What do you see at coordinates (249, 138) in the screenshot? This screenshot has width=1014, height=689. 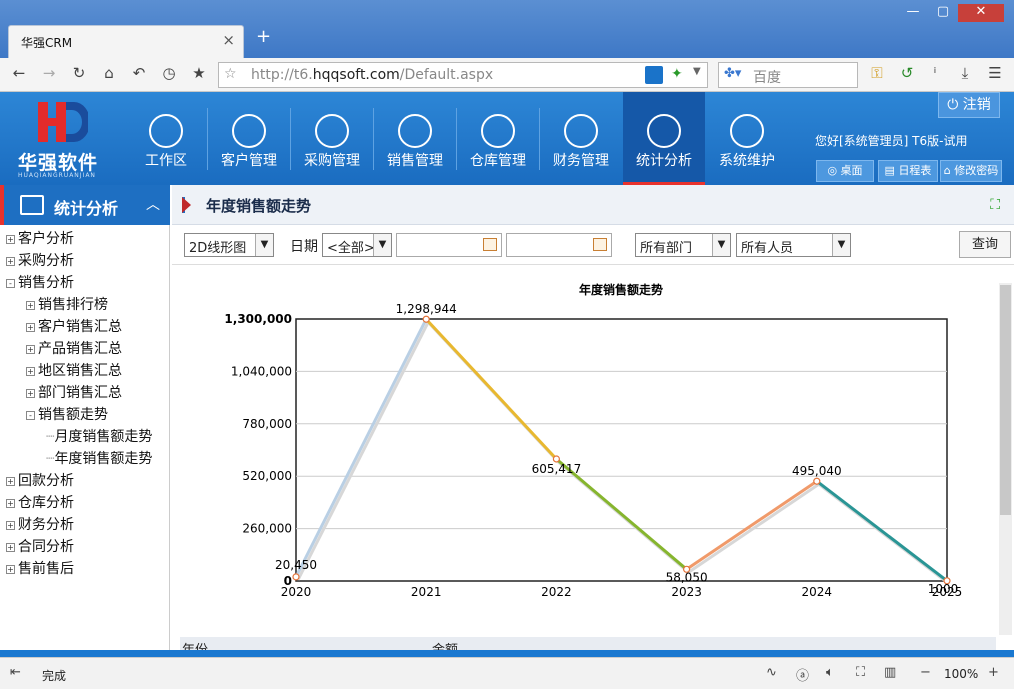 I see `menu-customer: 客户管理` at bounding box center [249, 138].